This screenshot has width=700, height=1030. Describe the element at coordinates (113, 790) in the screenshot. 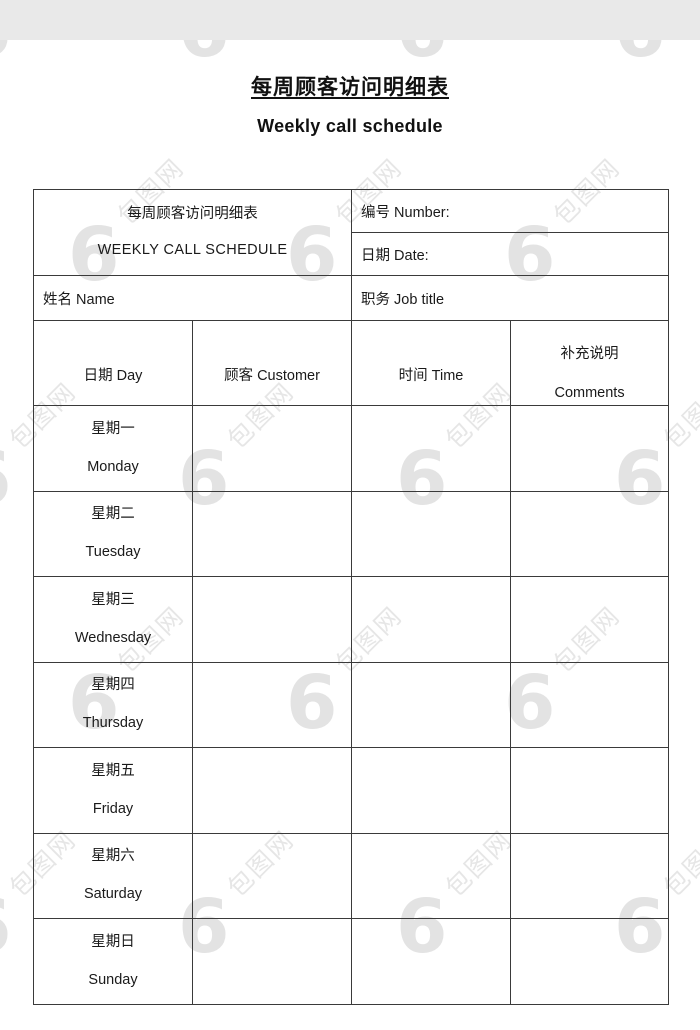

I see `day-cell-friday: 星期五 Friday` at that location.